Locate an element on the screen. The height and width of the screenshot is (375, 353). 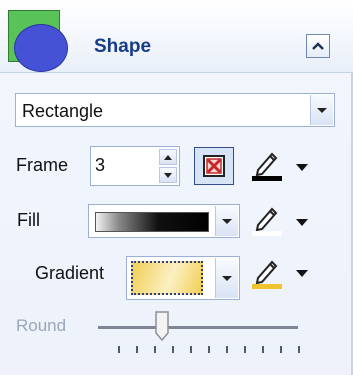
spin-up-button is located at coordinates (168, 157).